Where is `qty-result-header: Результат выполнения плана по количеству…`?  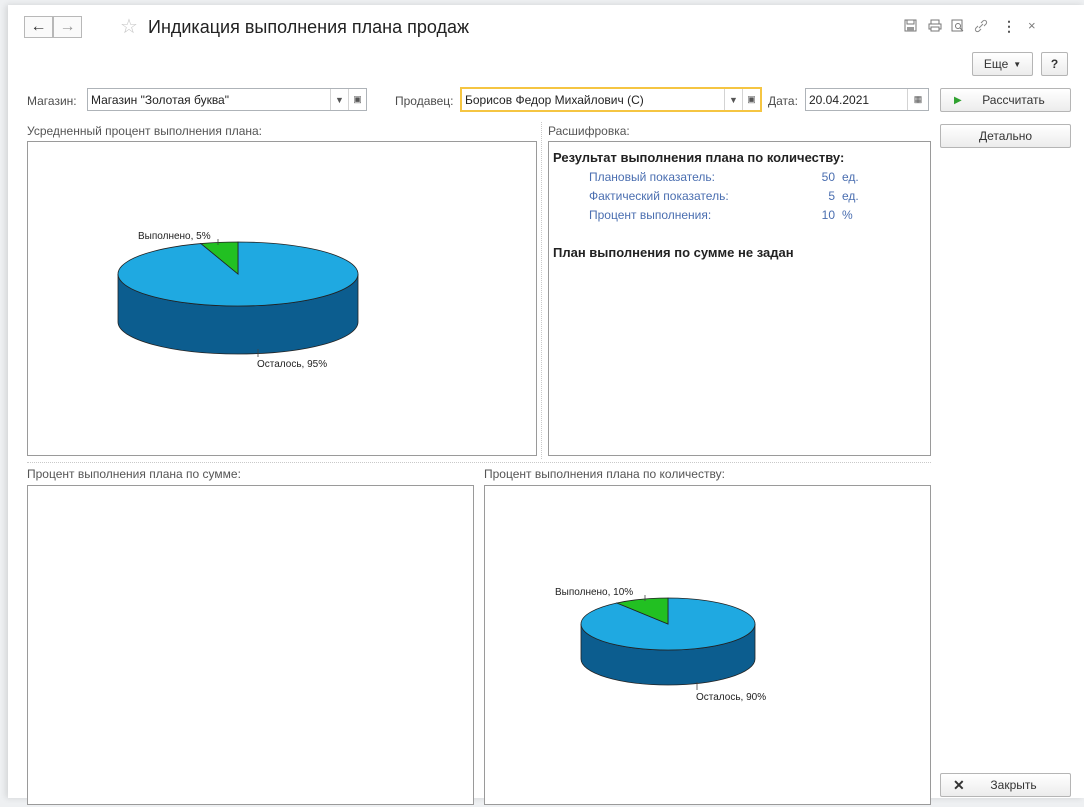 qty-result-header: Результат выполнения плана по количеству… is located at coordinates (699, 157).